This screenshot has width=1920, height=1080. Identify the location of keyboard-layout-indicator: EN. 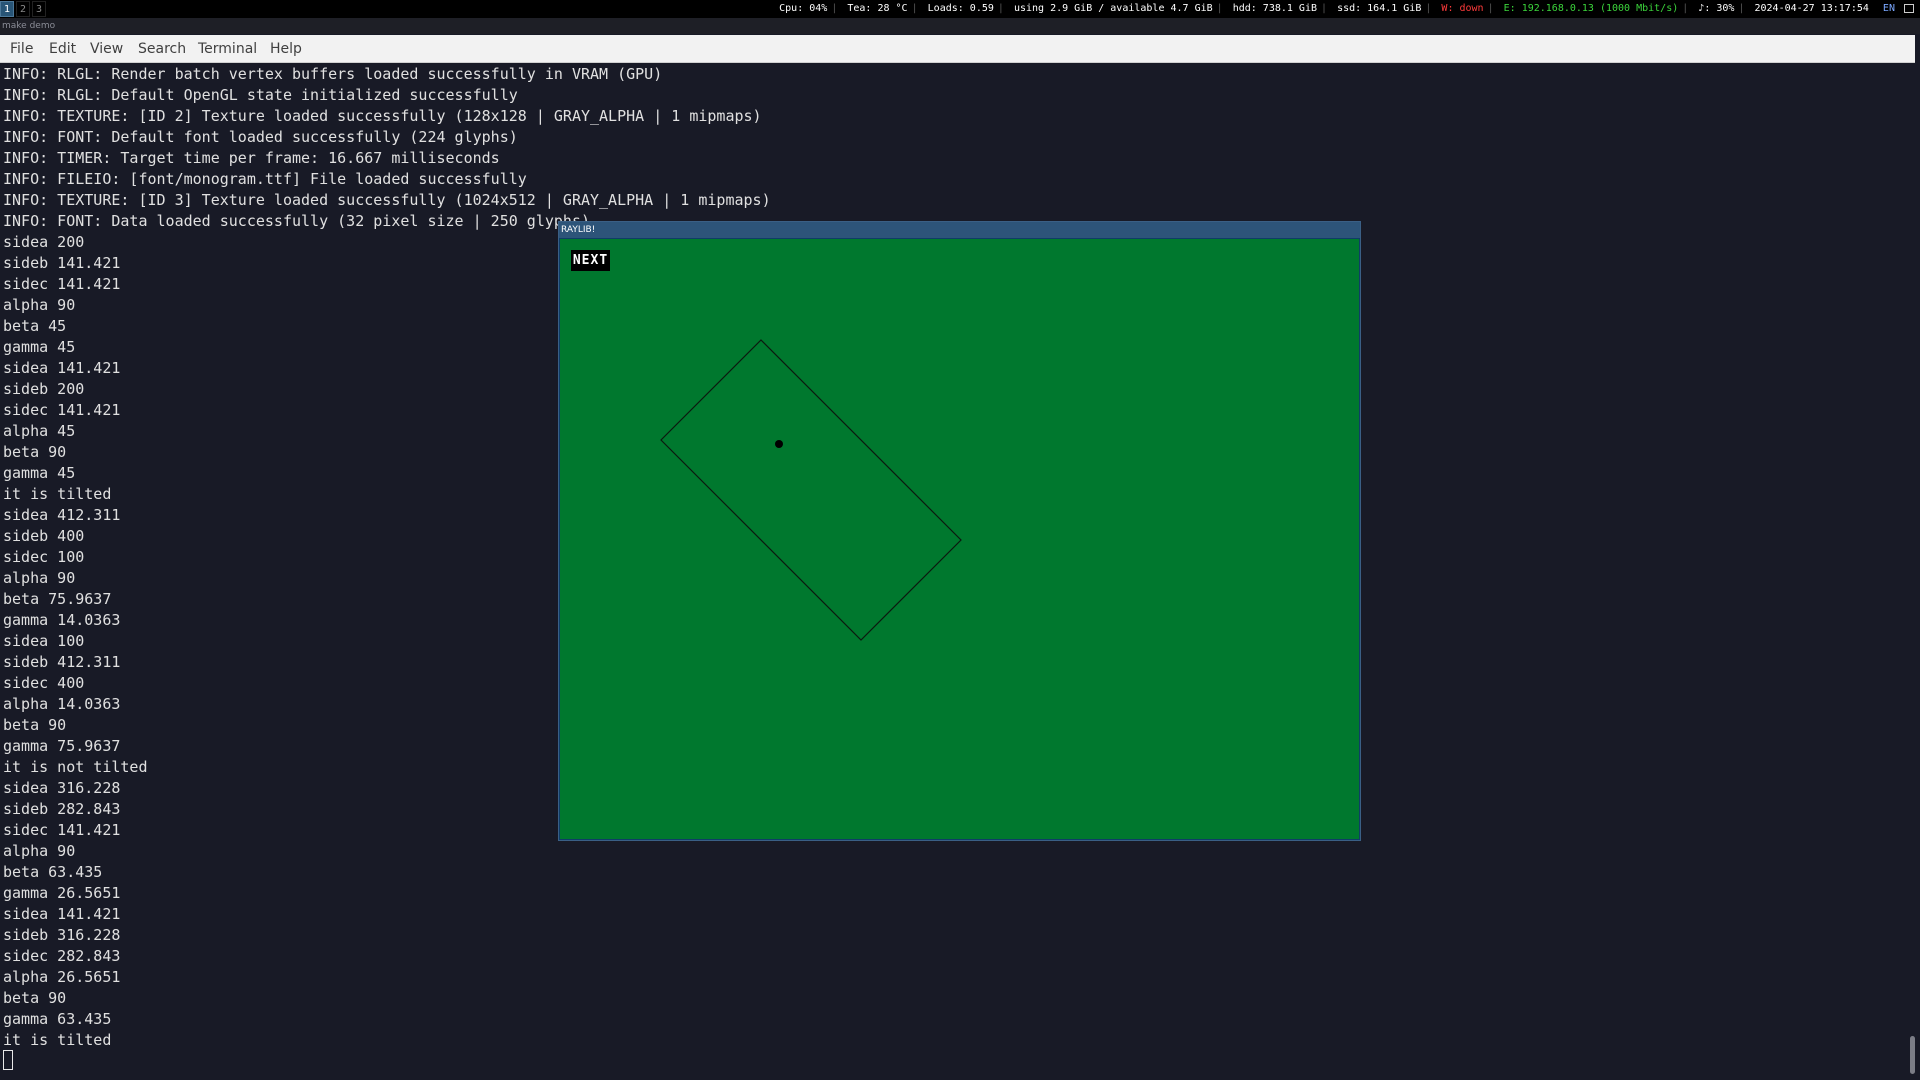
(1889, 8).